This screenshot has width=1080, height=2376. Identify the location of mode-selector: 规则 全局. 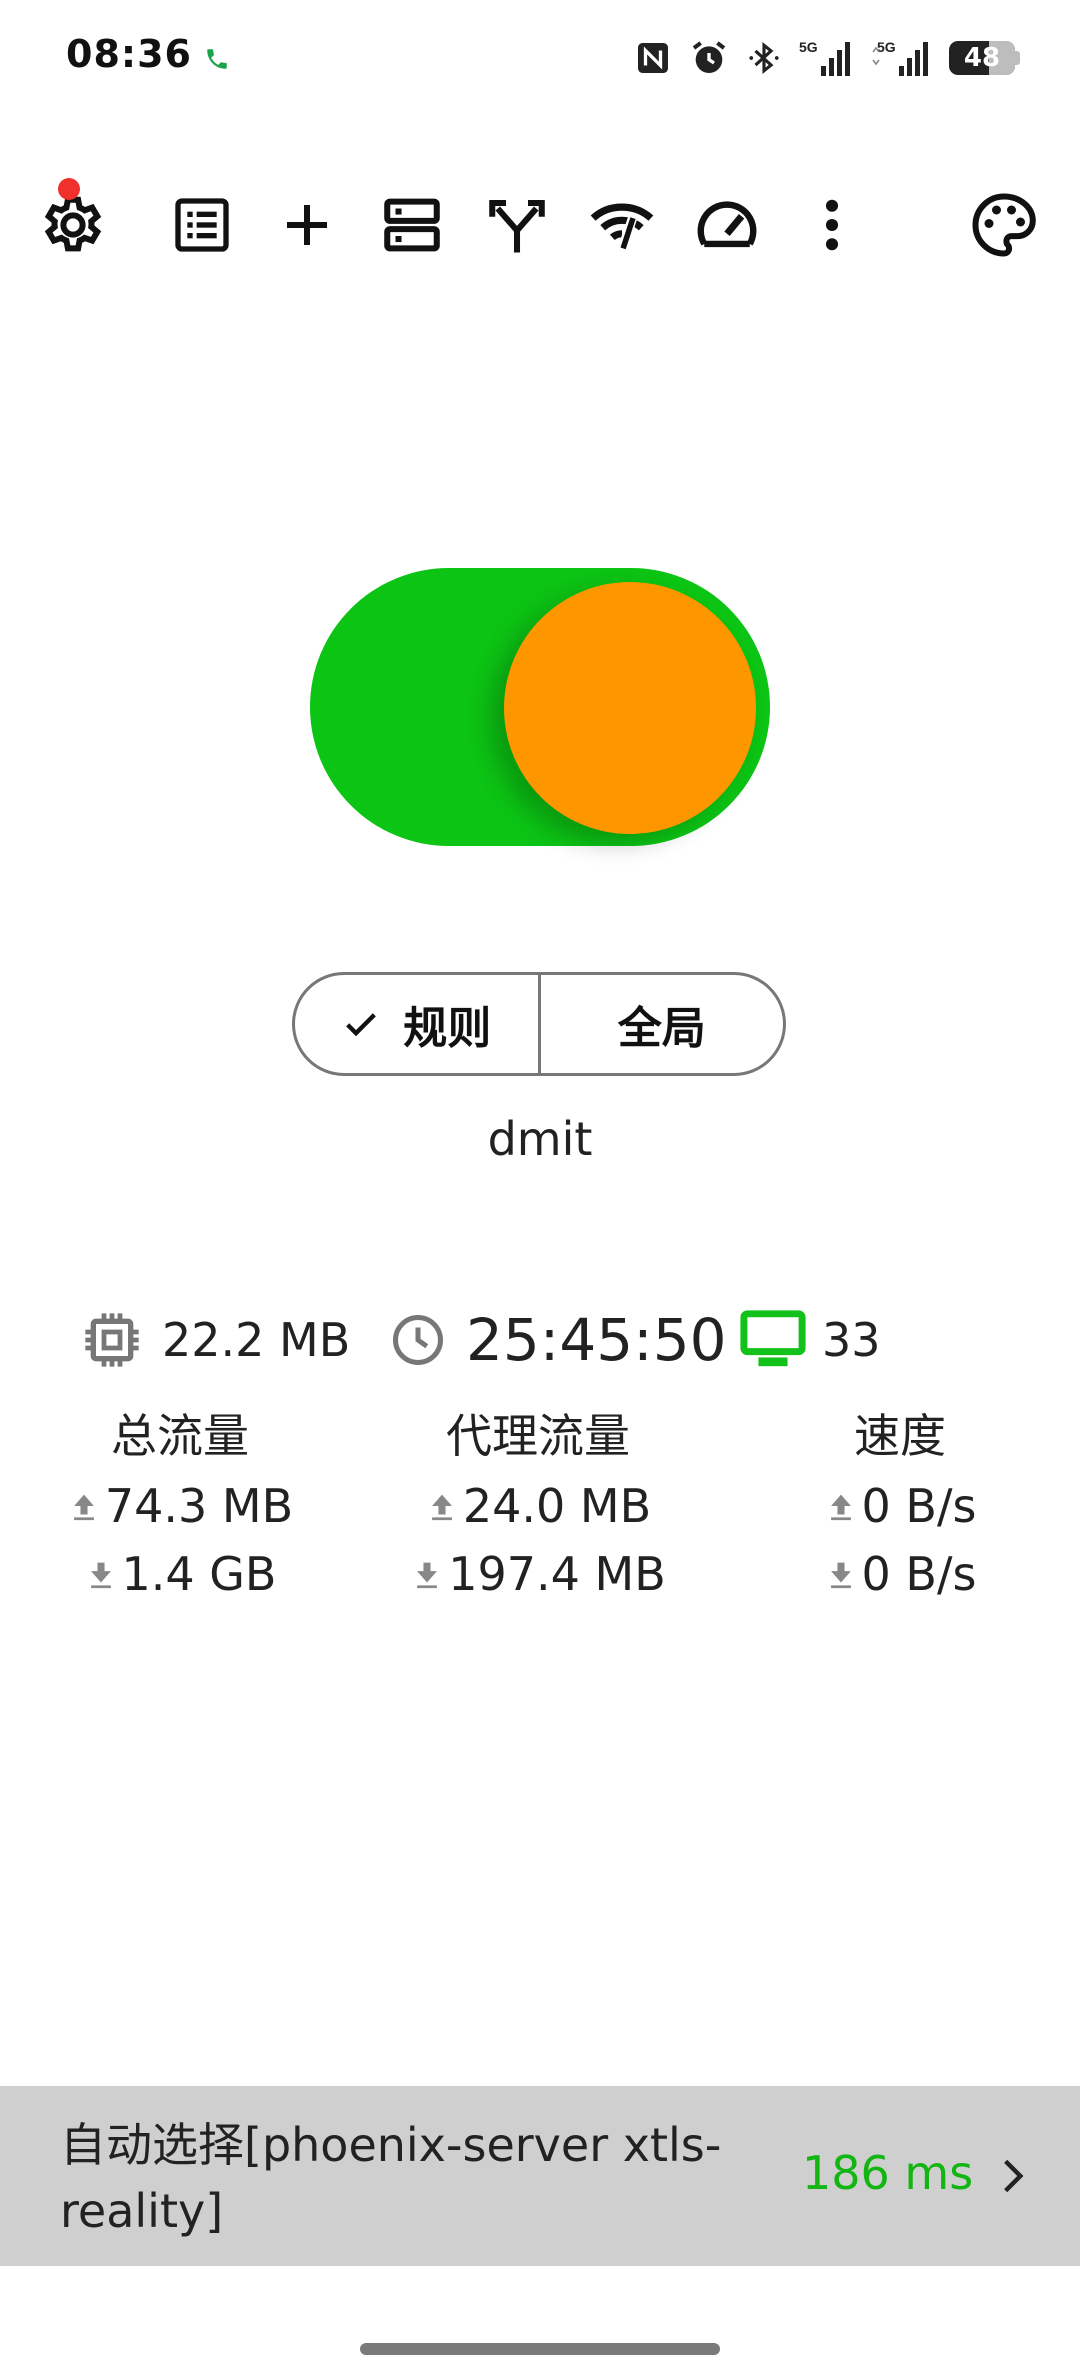
(539, 1024).